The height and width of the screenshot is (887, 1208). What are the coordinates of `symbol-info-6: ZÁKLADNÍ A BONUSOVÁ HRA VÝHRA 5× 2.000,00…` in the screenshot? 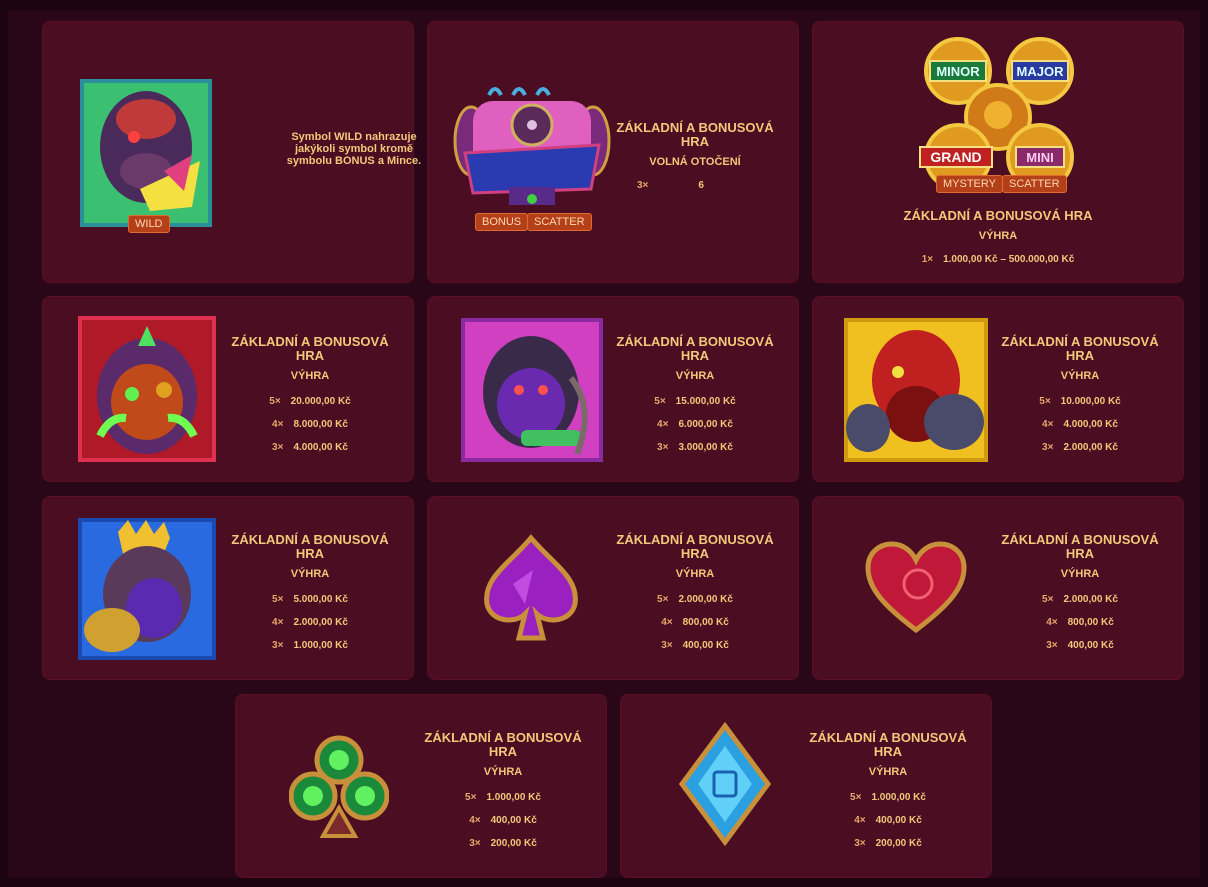 It's located at (1080, 595).